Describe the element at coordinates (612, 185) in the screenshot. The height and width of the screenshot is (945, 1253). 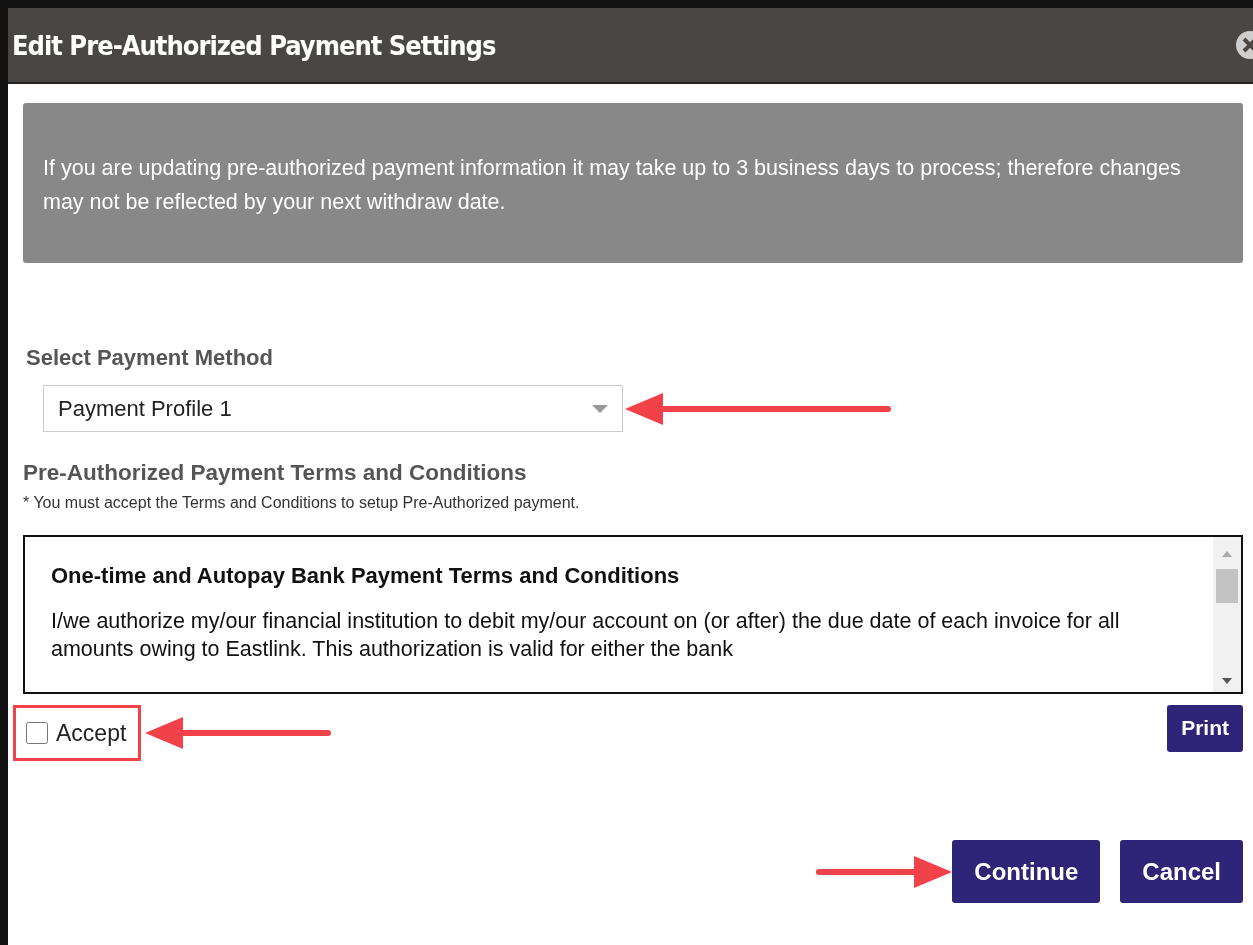
I see `notice-text: If you are updating pre-authorized payment information it may take up to 3 business days to process; therefore changes may not be reflected by your next withdraw date.` at that location.